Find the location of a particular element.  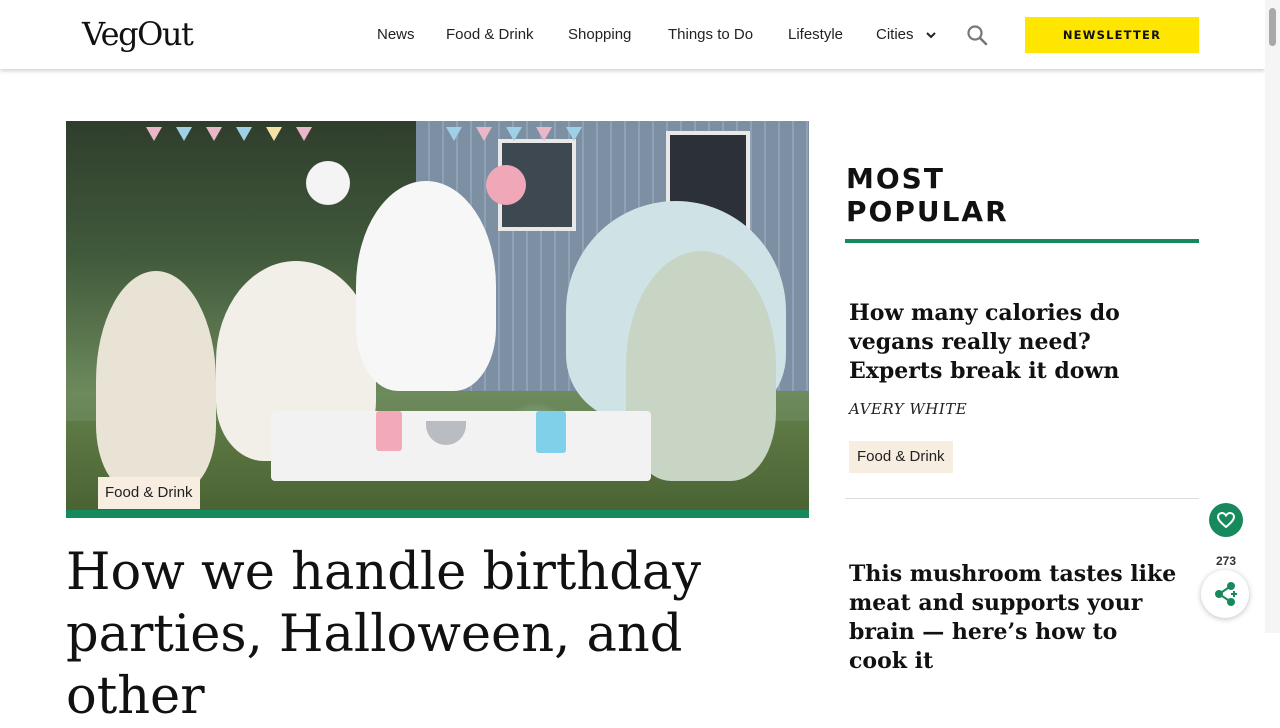

popular-item-category-tag: Food & Drink is located at coordinates (901, 457).